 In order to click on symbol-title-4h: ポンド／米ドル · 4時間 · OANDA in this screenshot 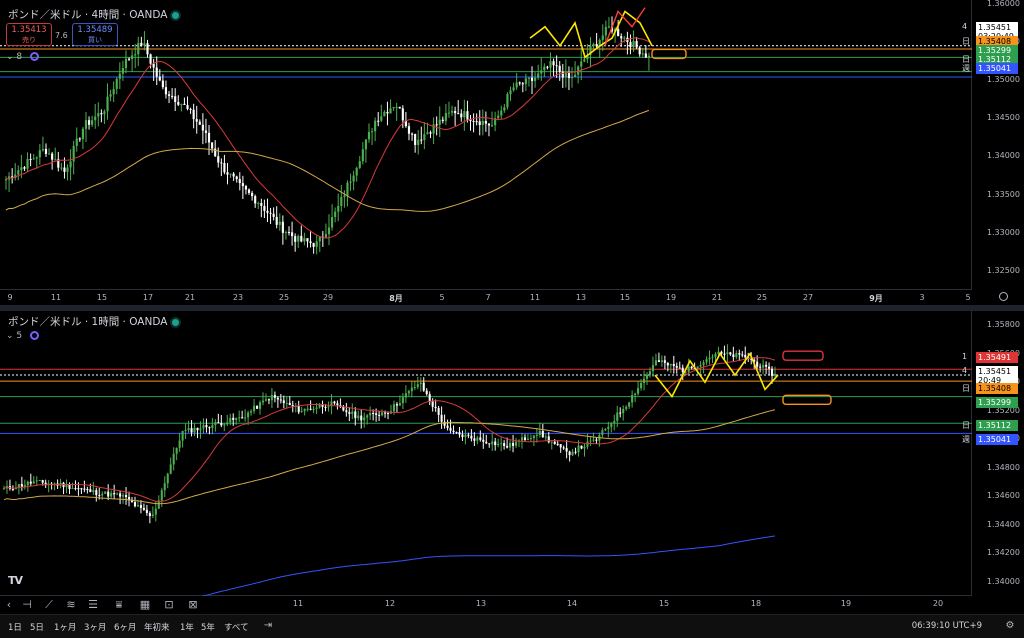, I will do `click(94, 14)`.